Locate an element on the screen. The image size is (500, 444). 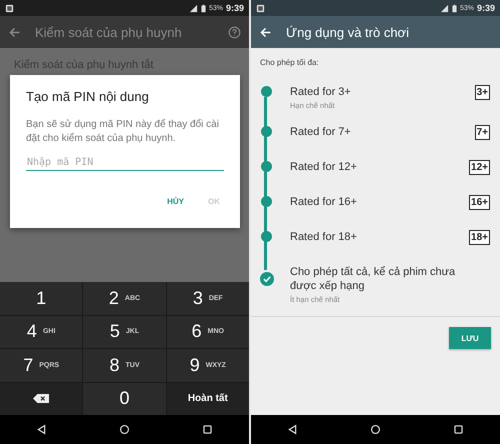
dialog-button: HỦY is located at coordinates (175, 201).